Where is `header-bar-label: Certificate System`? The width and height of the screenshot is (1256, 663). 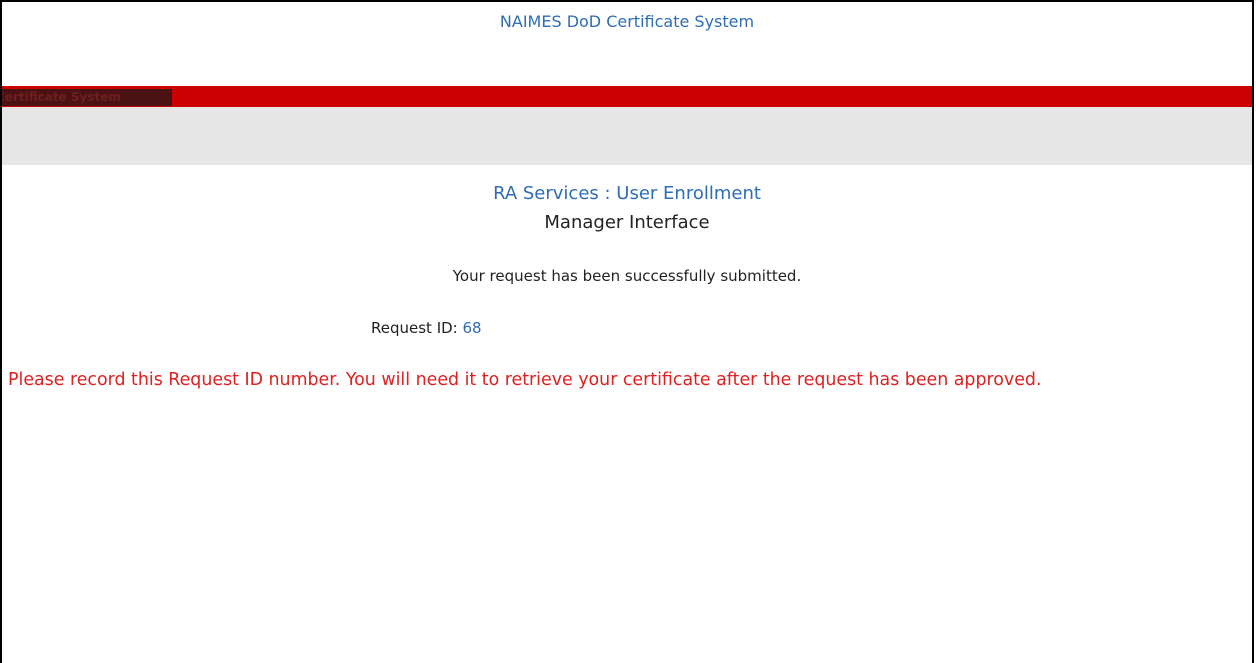 header-bar-label: Certificate System is located at coordinates (87, 97).